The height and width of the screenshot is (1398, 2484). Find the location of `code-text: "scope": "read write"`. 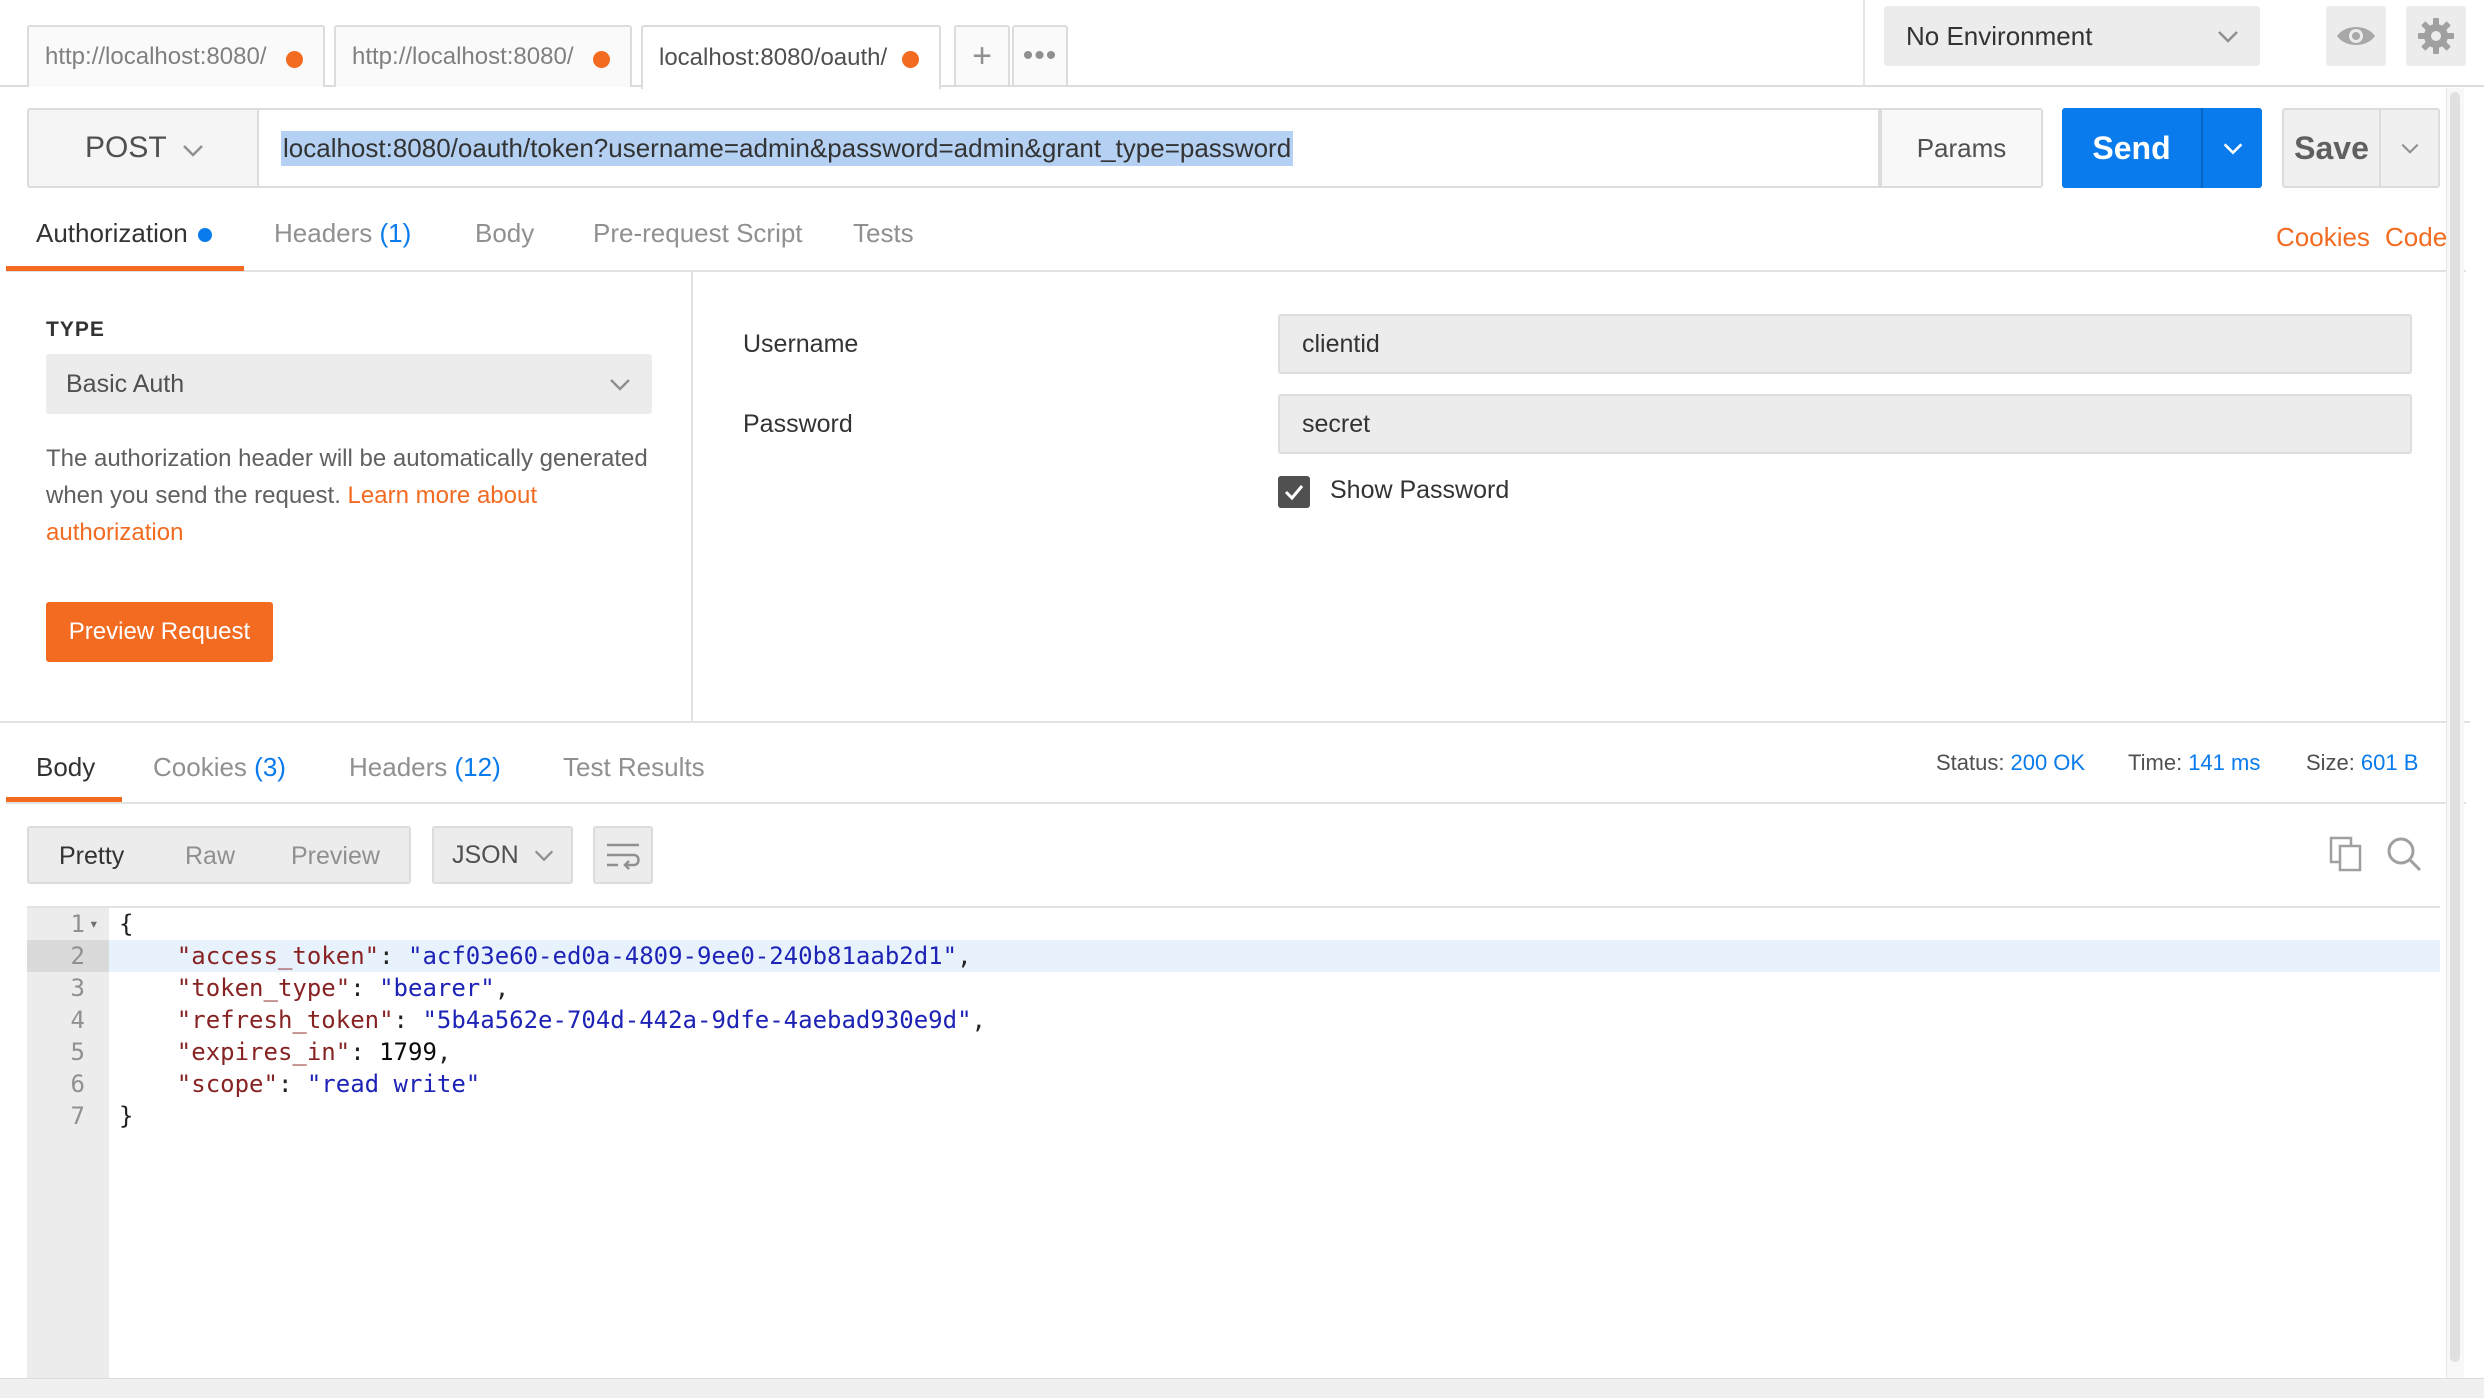

code-text: "scope": "read write" is located at coordinates (299, 1084).